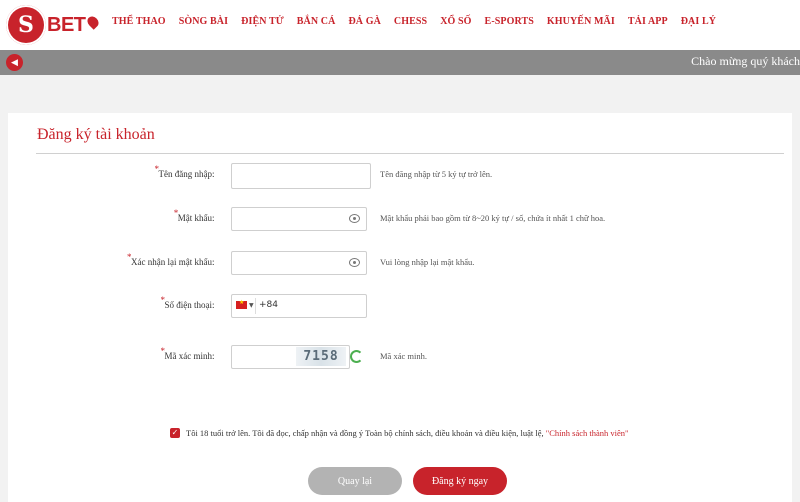  Describe the element at coordinates (268, 305) in the screenshot. I see `phone-country-code: +84` at that location.